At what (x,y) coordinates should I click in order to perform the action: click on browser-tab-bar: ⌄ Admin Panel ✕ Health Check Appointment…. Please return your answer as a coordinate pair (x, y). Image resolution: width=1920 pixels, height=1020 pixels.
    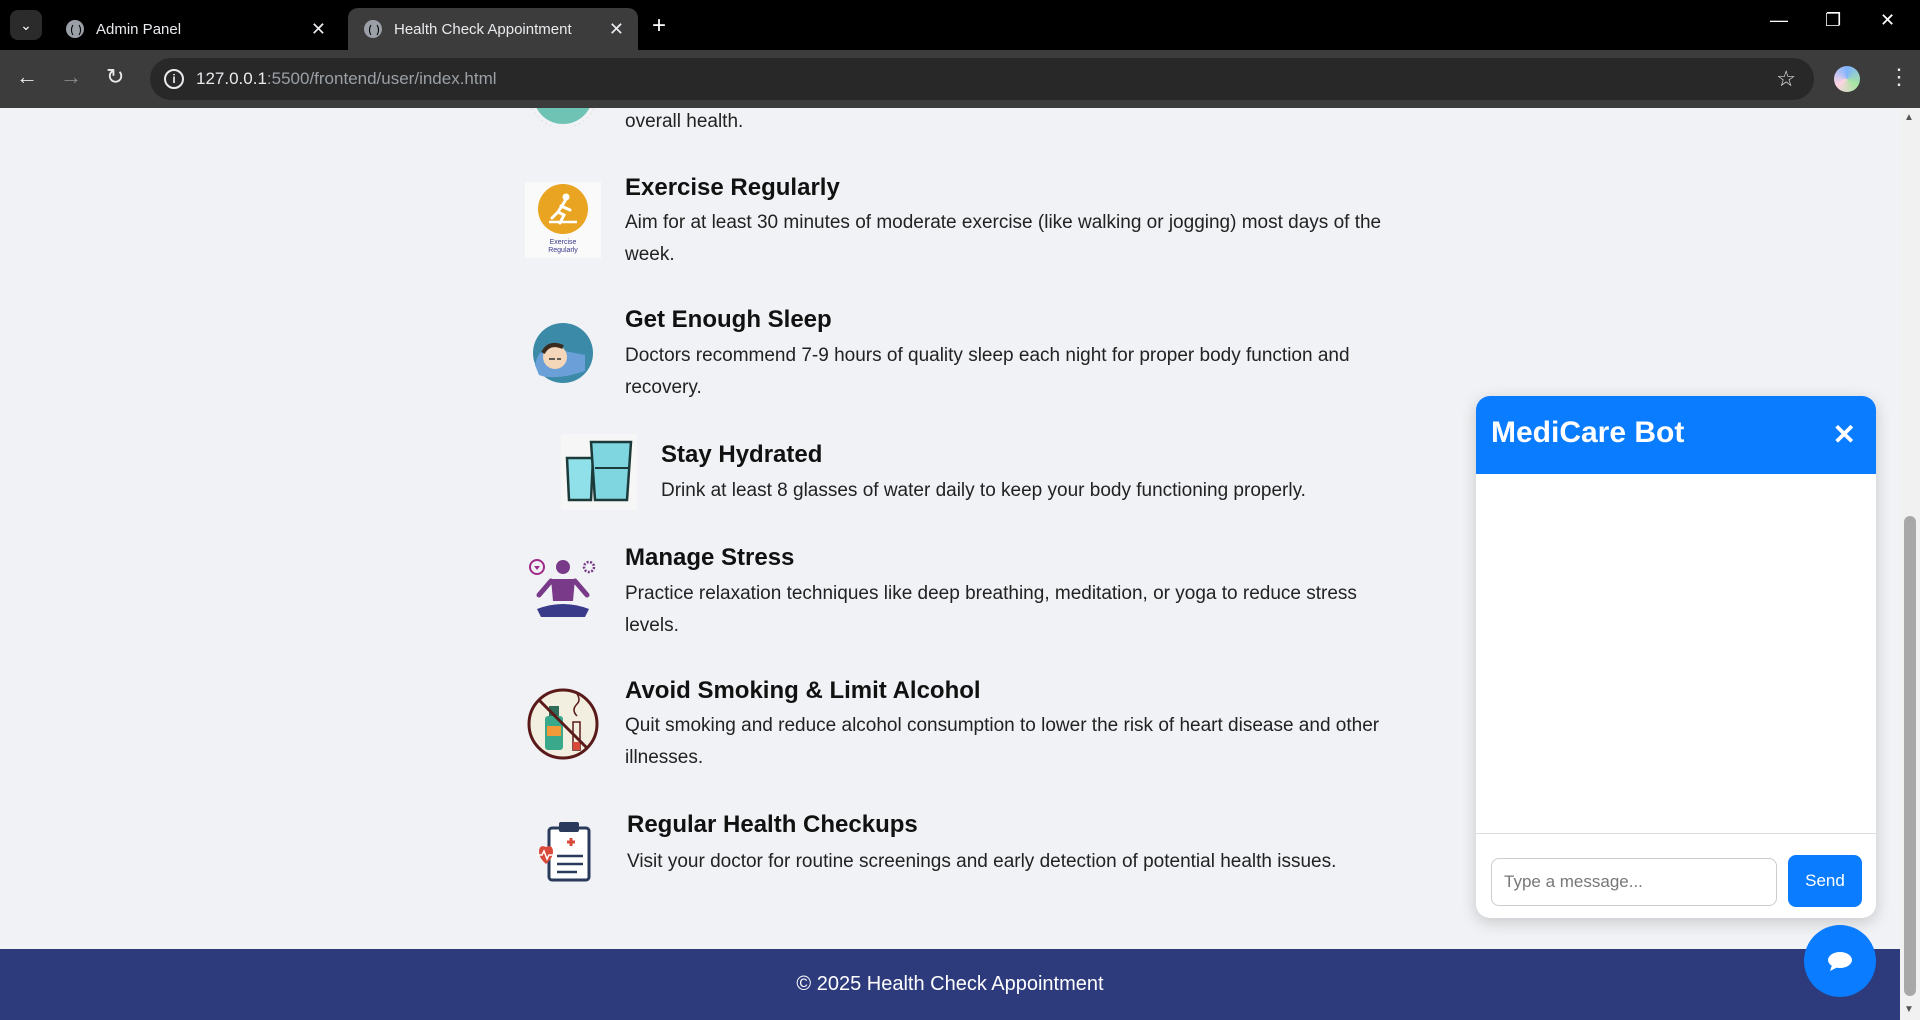
    Looking at the image, I should click on (960, 25).